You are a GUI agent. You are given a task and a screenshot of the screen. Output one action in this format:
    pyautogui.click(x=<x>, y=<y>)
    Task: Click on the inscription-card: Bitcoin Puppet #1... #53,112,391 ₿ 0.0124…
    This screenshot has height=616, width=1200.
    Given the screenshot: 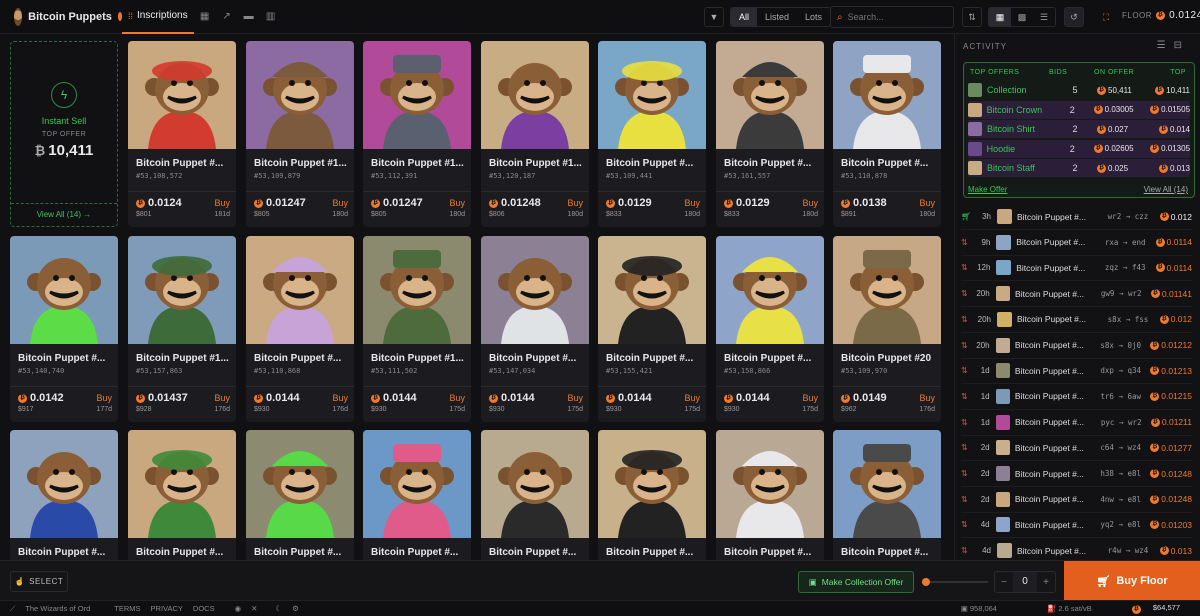 What is the action you would take?
    pyautogui.click(x=417, y=134)
    